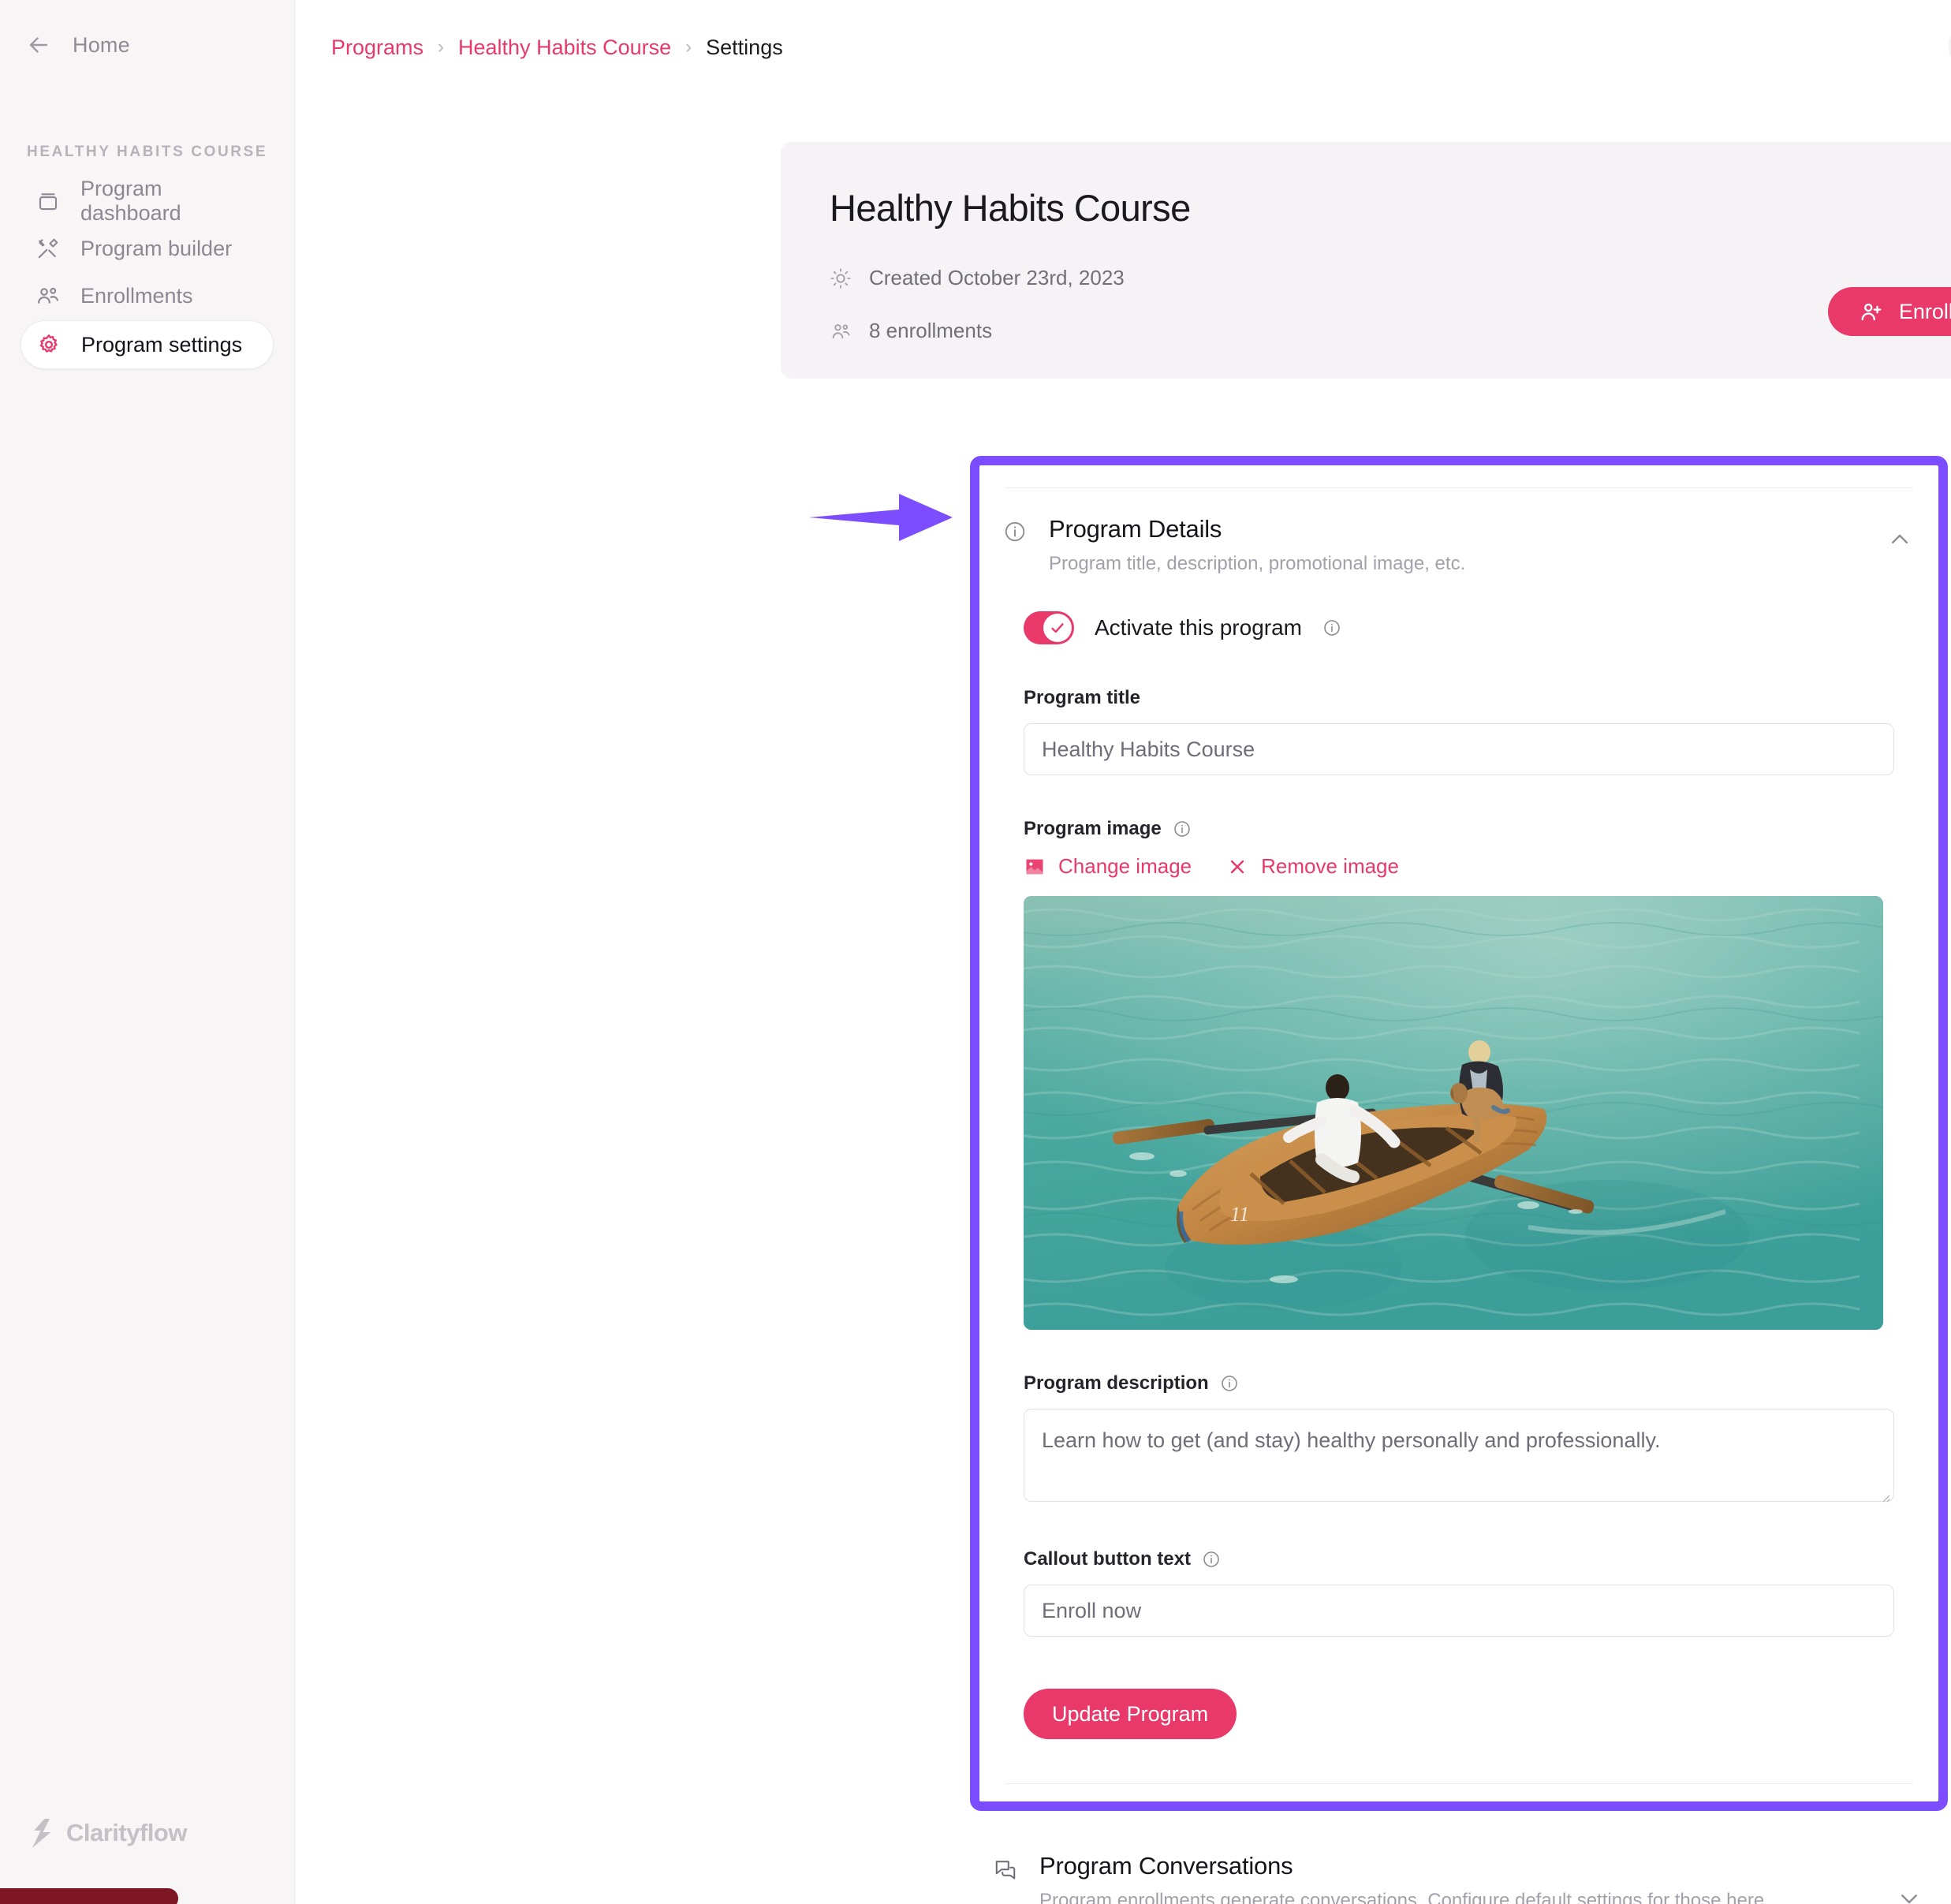 This screenshot has height=1904, width=1951. What do you see at coordinates (564, 47) in the screenshot?
I see `breadcrumb-item-course: Healthy Habits Course` at bounding box center [564, 47].